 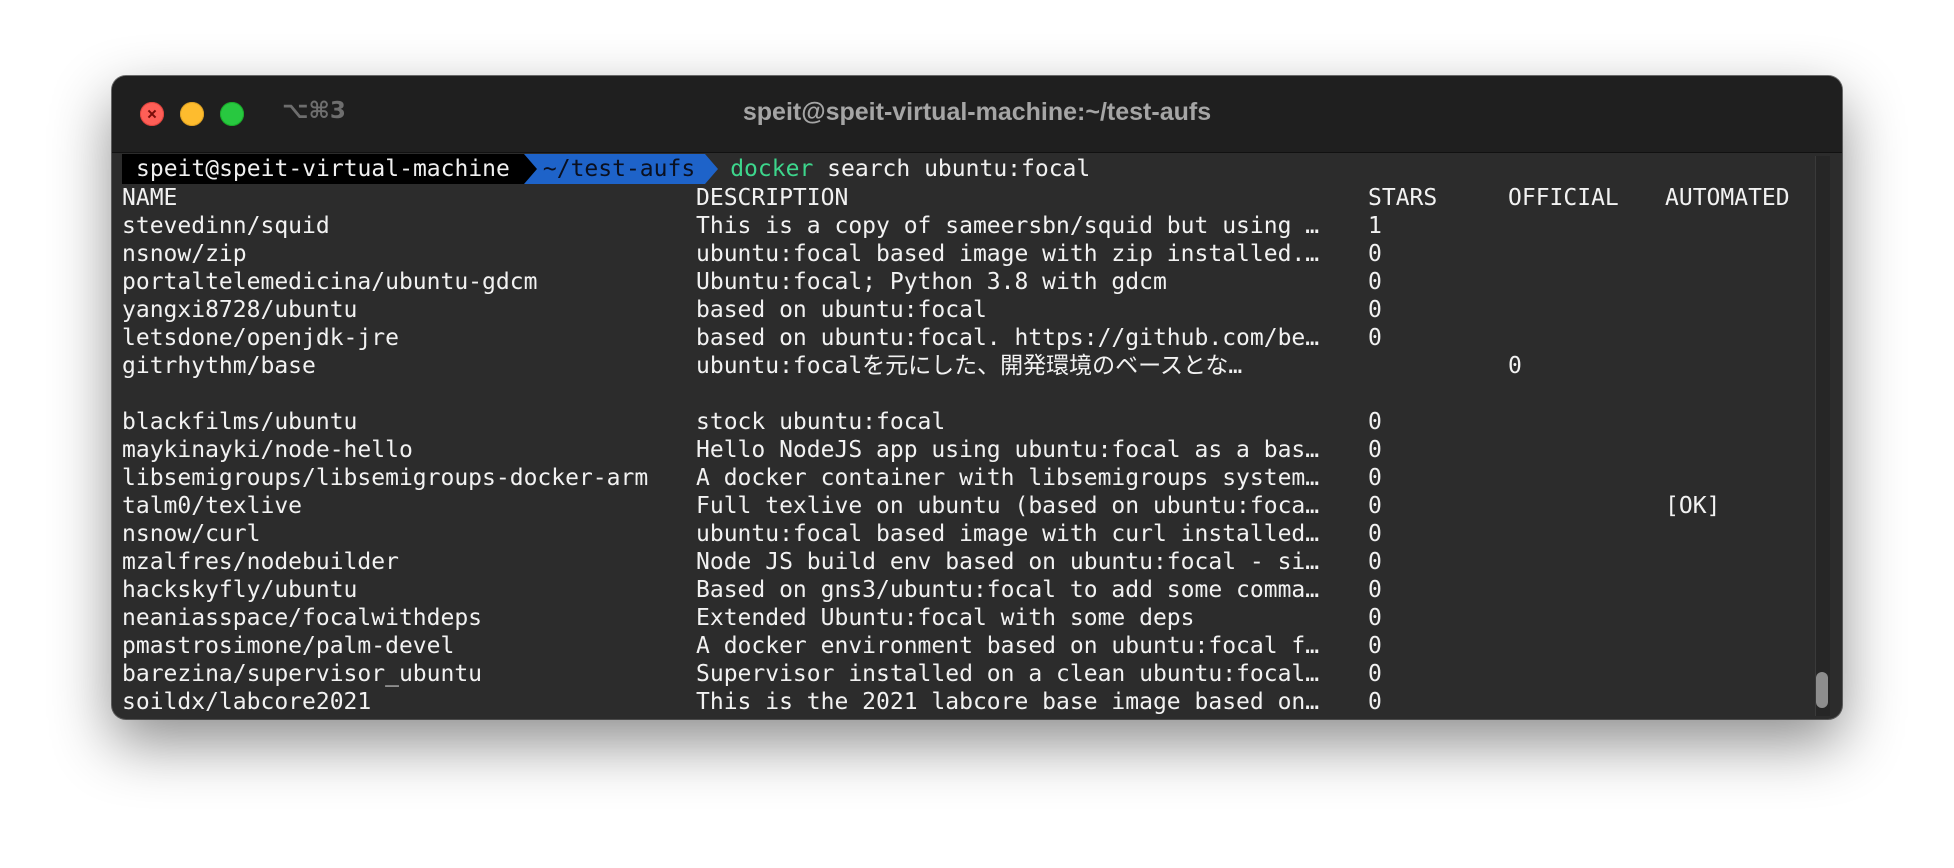 I want to click on command: docker search ubuntu:focal, so click(x=910, y=169).